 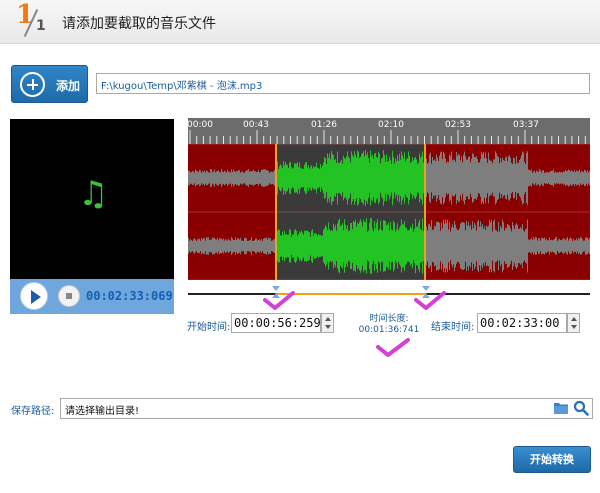 What do you see at coordinates (93, 194) in the screenshot?
I see `music-note-icon: ♫` at bounding box center [93, 194].